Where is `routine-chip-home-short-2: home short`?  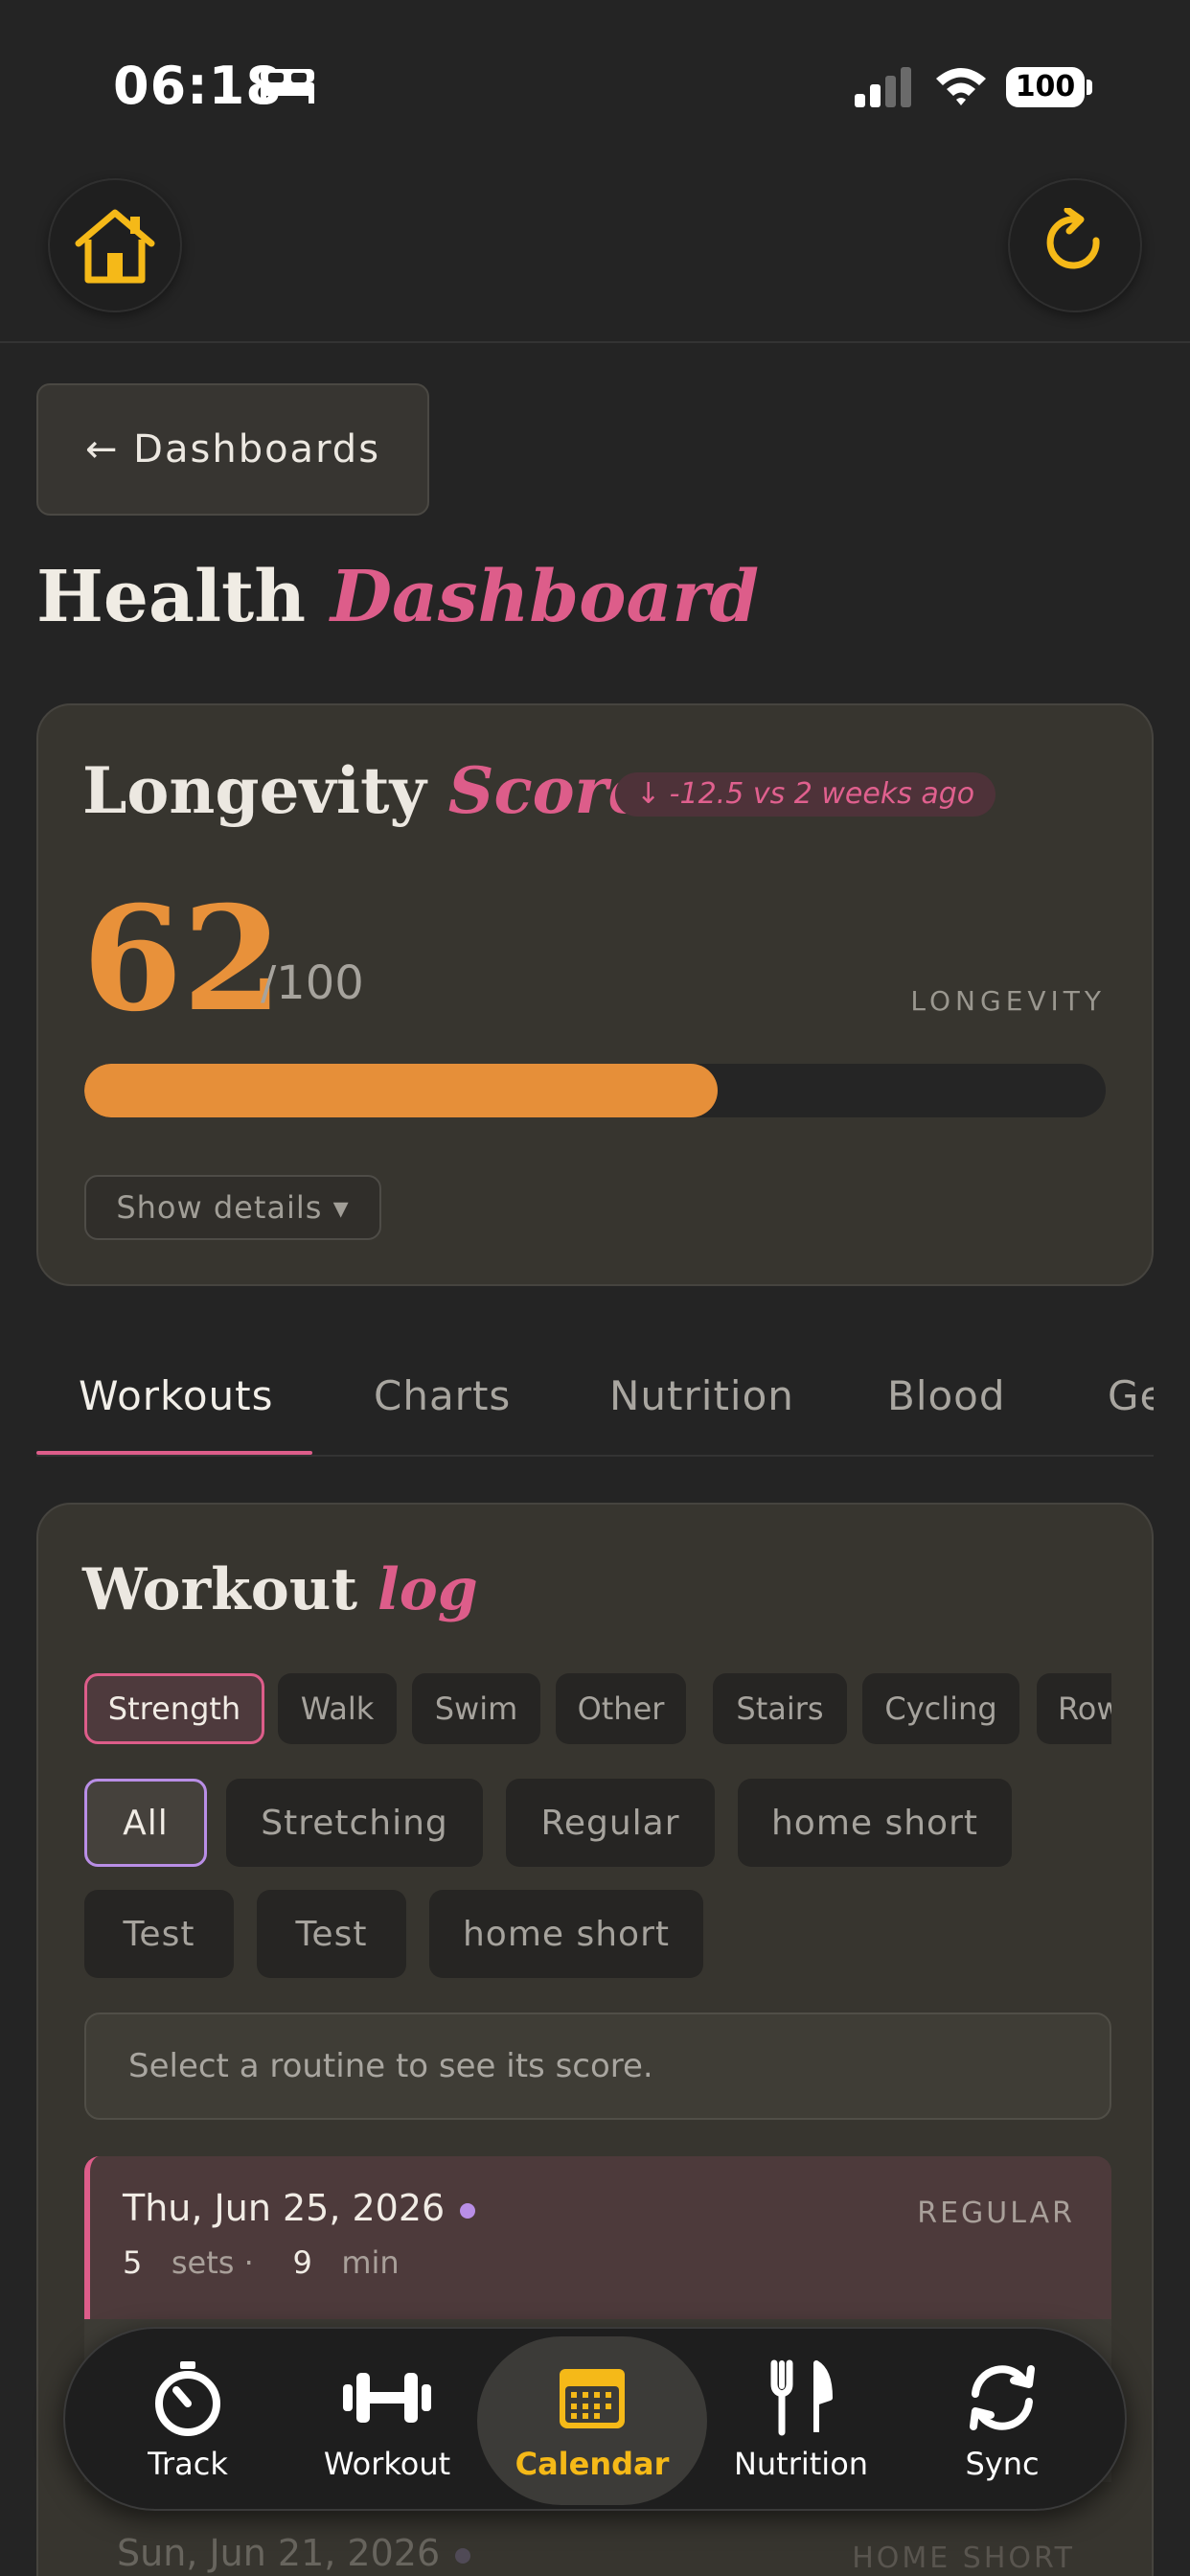
routine-chip-home-short-2: home short is located at coordinates (566, 1934).